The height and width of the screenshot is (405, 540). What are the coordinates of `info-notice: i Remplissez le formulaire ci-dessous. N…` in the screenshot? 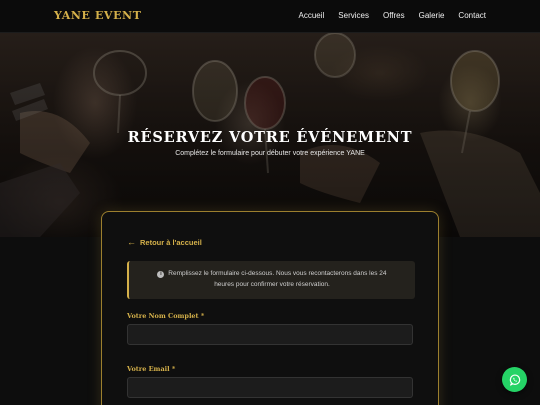 It's located at (271, 280).